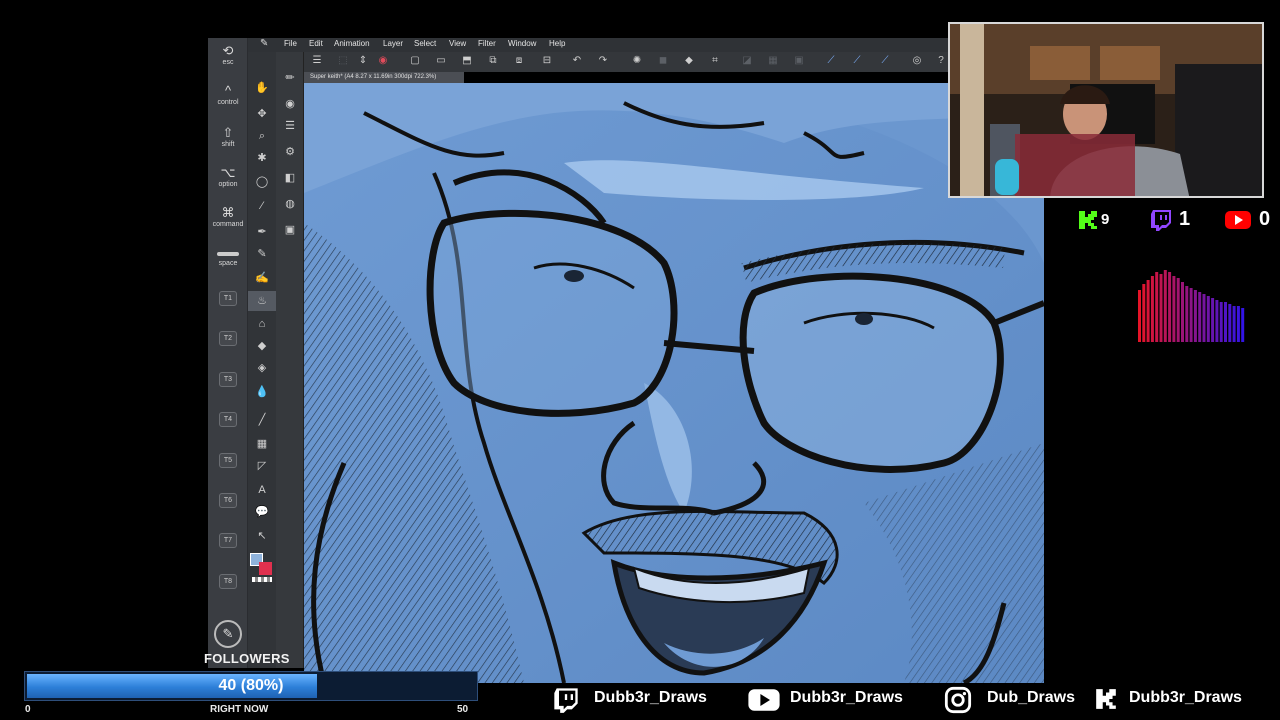  What do you see at coordinates (262, 420) in the screenshot?
I see `line-tool-icon: ╱` at bounding box center [262, 420].